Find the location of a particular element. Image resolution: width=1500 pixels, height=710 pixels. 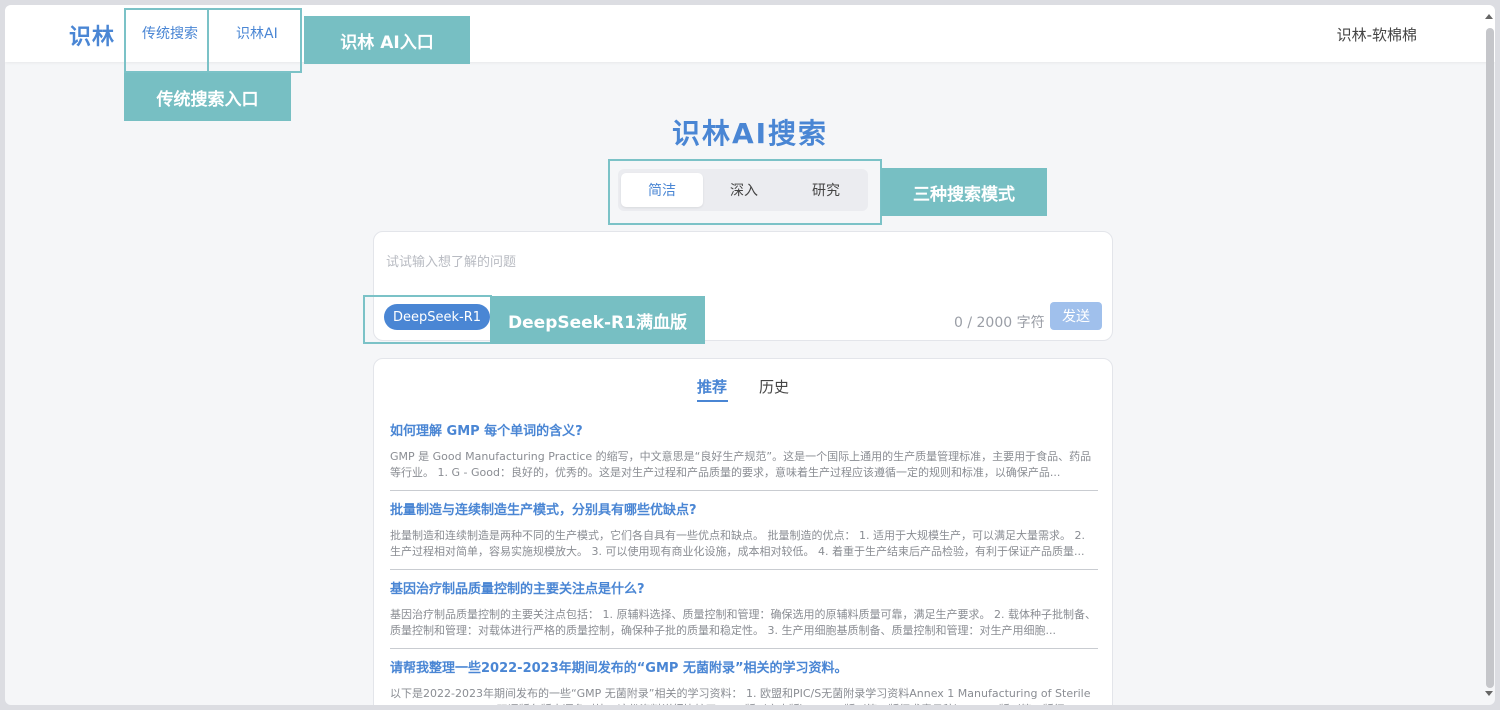

callout-search-modes: 三种搜索模式 is located at coordinates (964, 192).